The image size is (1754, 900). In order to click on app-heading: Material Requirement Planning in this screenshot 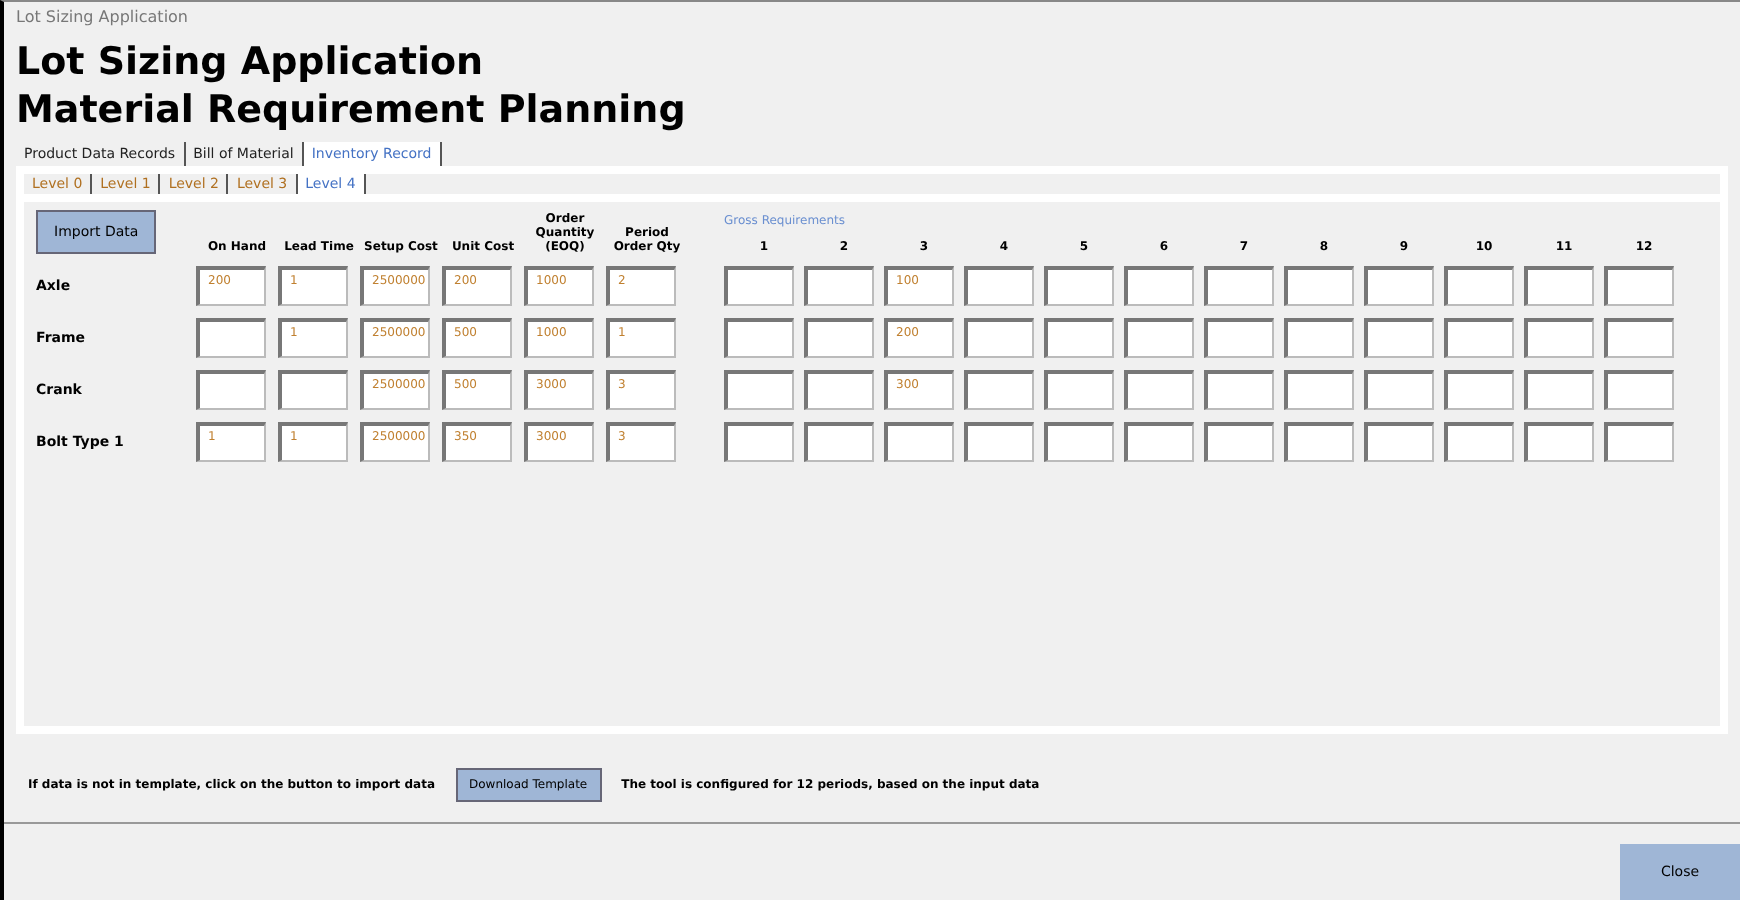, I will do `click(351, 110)`.